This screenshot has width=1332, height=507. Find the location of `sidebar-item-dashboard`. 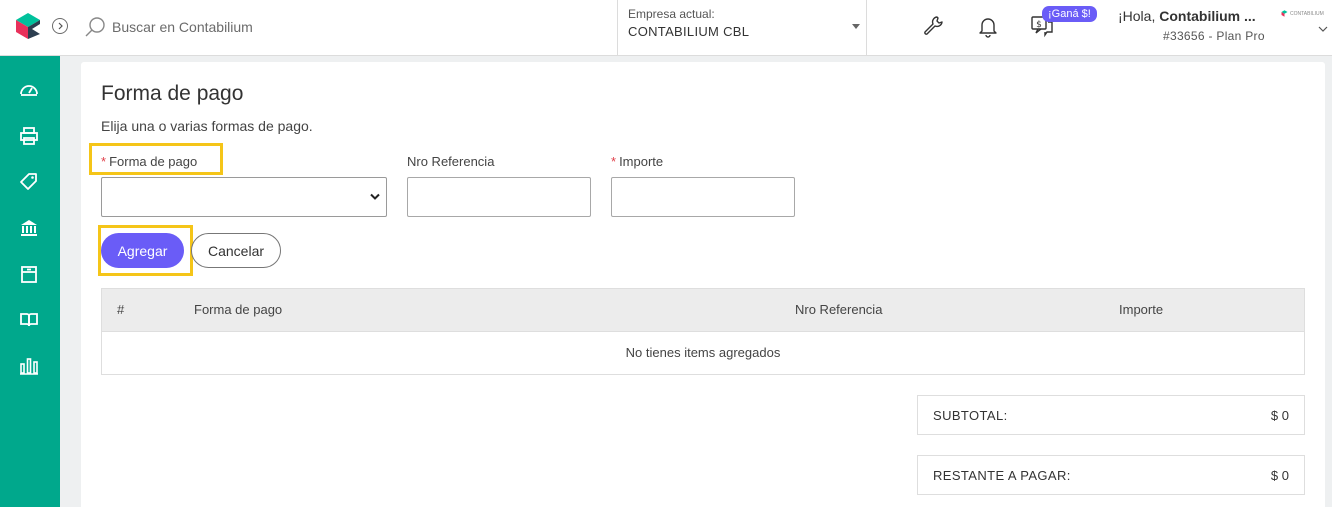

sidebar-item-dashboard is located at coordinates (29, 90).